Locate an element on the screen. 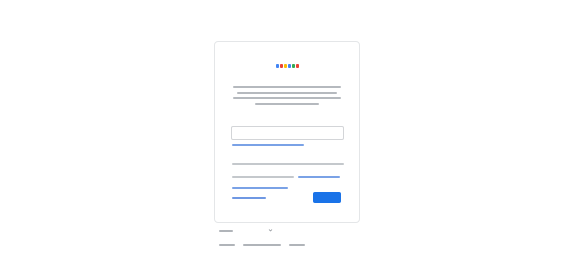 The height and width of the screenshot is (268, 572). footer-link-privacy is located at coordinates (262, 245).